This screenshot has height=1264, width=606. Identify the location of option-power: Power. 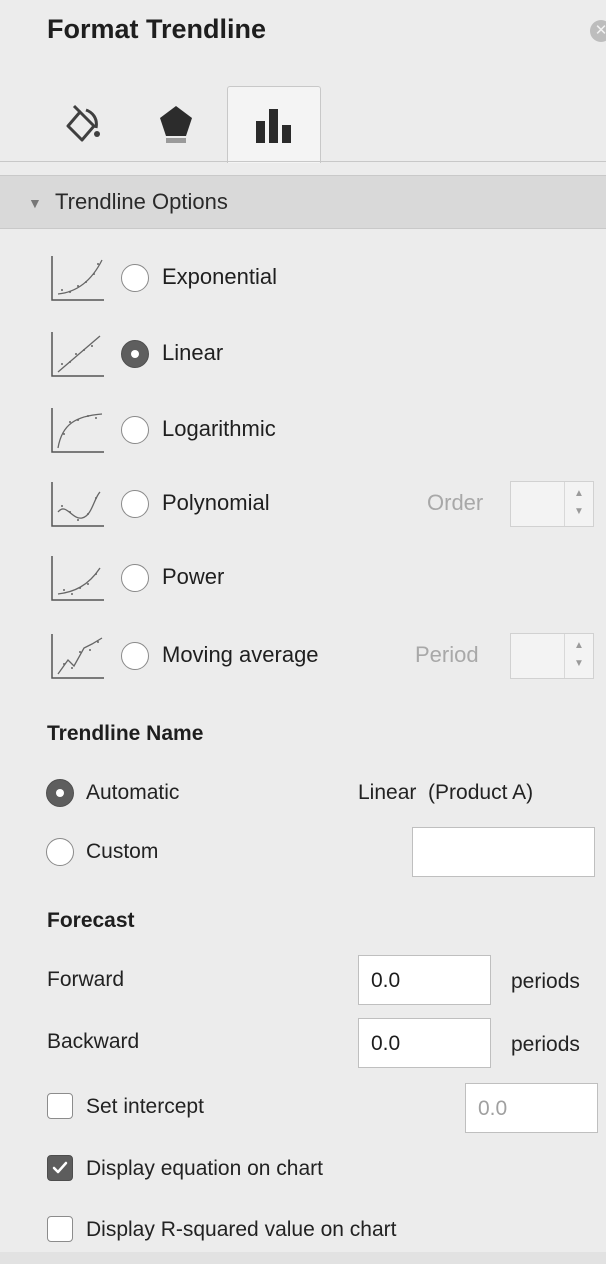
(303, 580).